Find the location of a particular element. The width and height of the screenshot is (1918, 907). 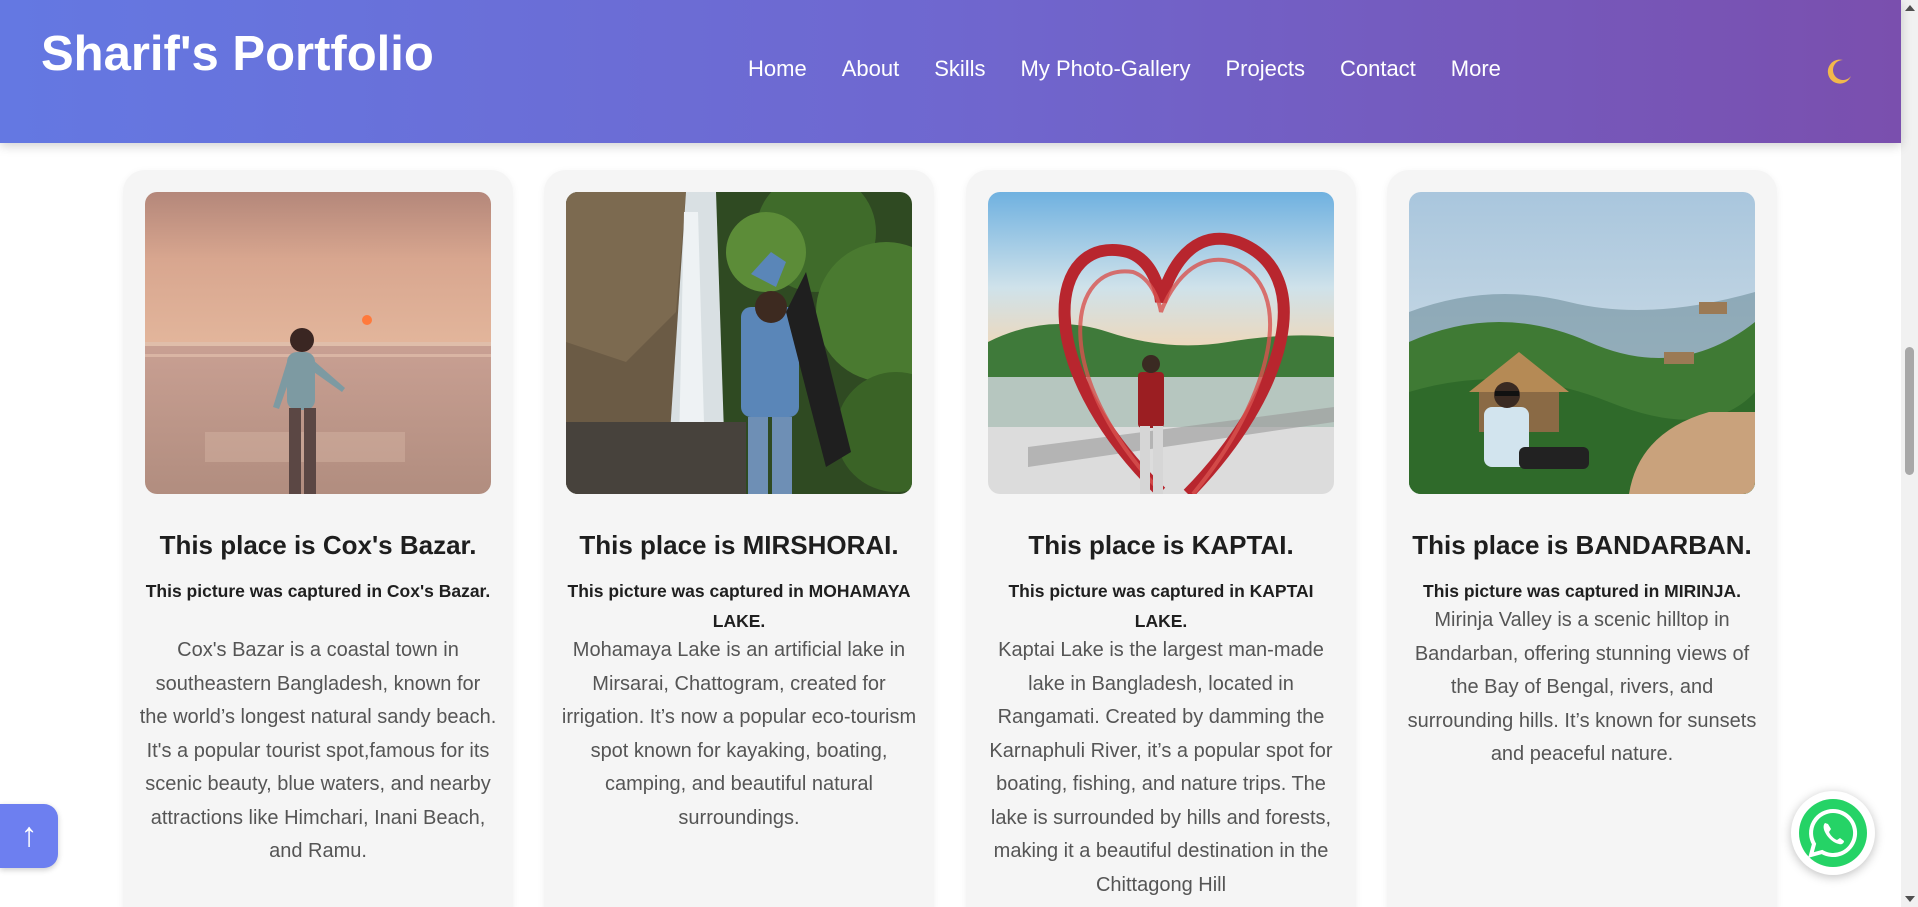

mohamaya-lake-photo is located at coordinates (739, 343).